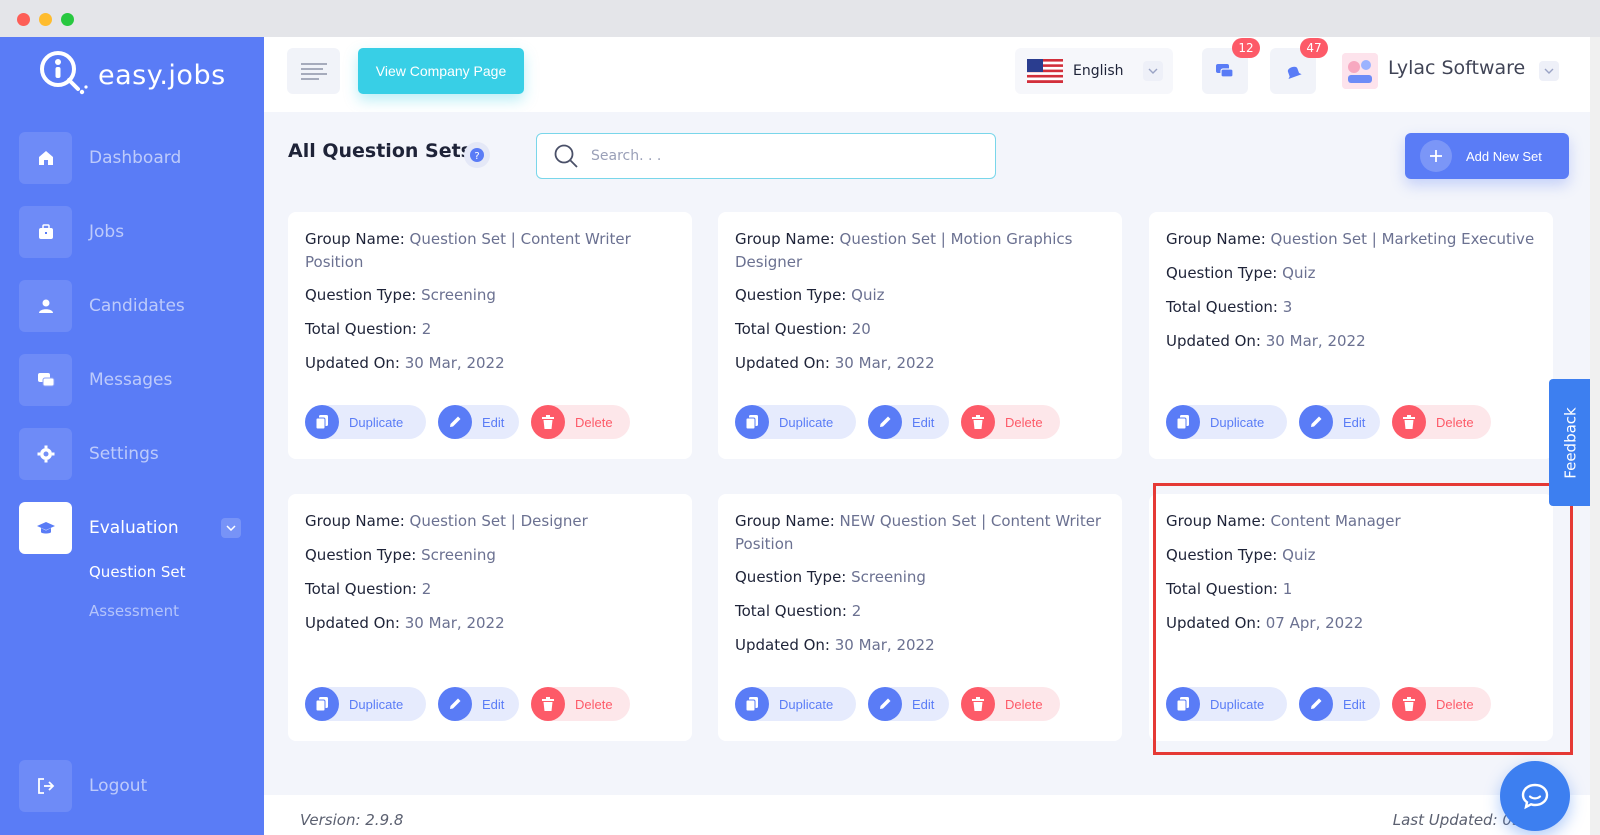 The height and width of the screenshot is (835, 1600). Describe the element at coordinates (45, 306) in the screenshot. I see `user-icon` at that location.